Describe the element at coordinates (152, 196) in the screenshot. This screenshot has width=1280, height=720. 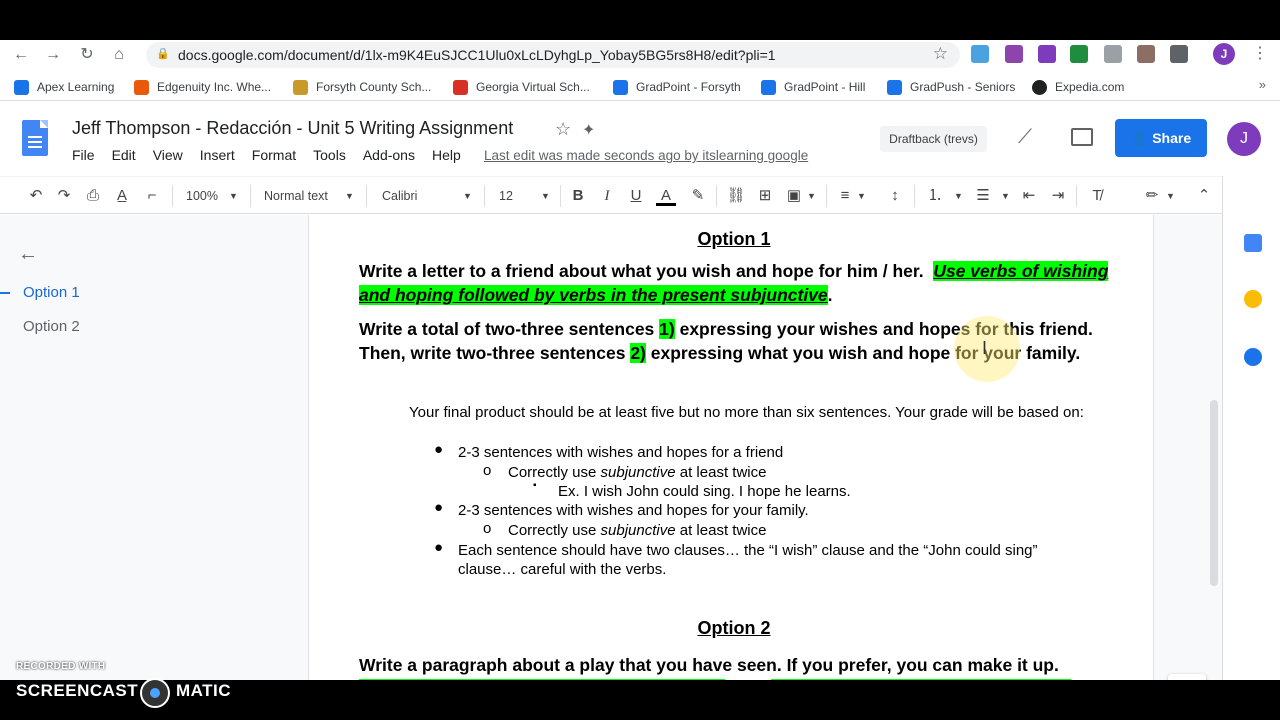
I see `paint-format-icon: ⌐` at that location.